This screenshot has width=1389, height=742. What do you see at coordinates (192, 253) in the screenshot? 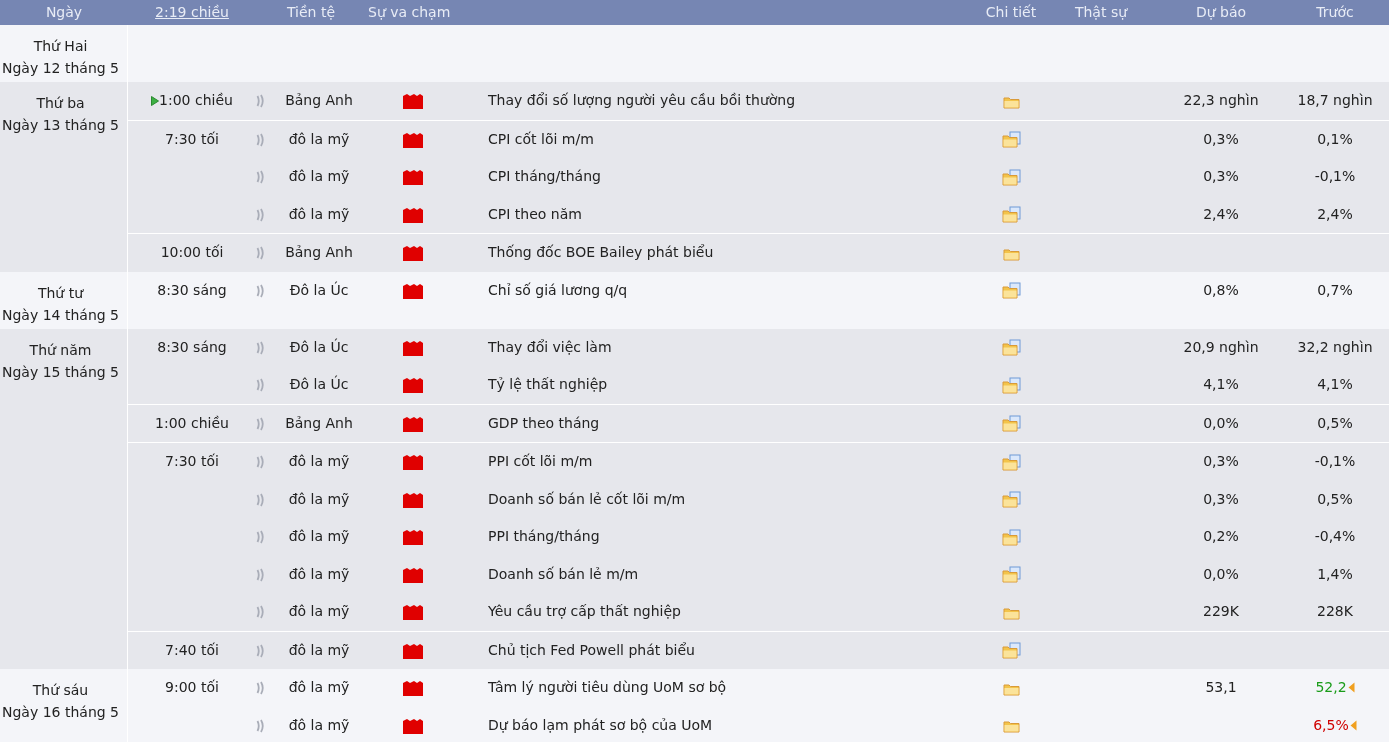
I see `event-time: 10:00 tối` at bounding box center [192, 253].